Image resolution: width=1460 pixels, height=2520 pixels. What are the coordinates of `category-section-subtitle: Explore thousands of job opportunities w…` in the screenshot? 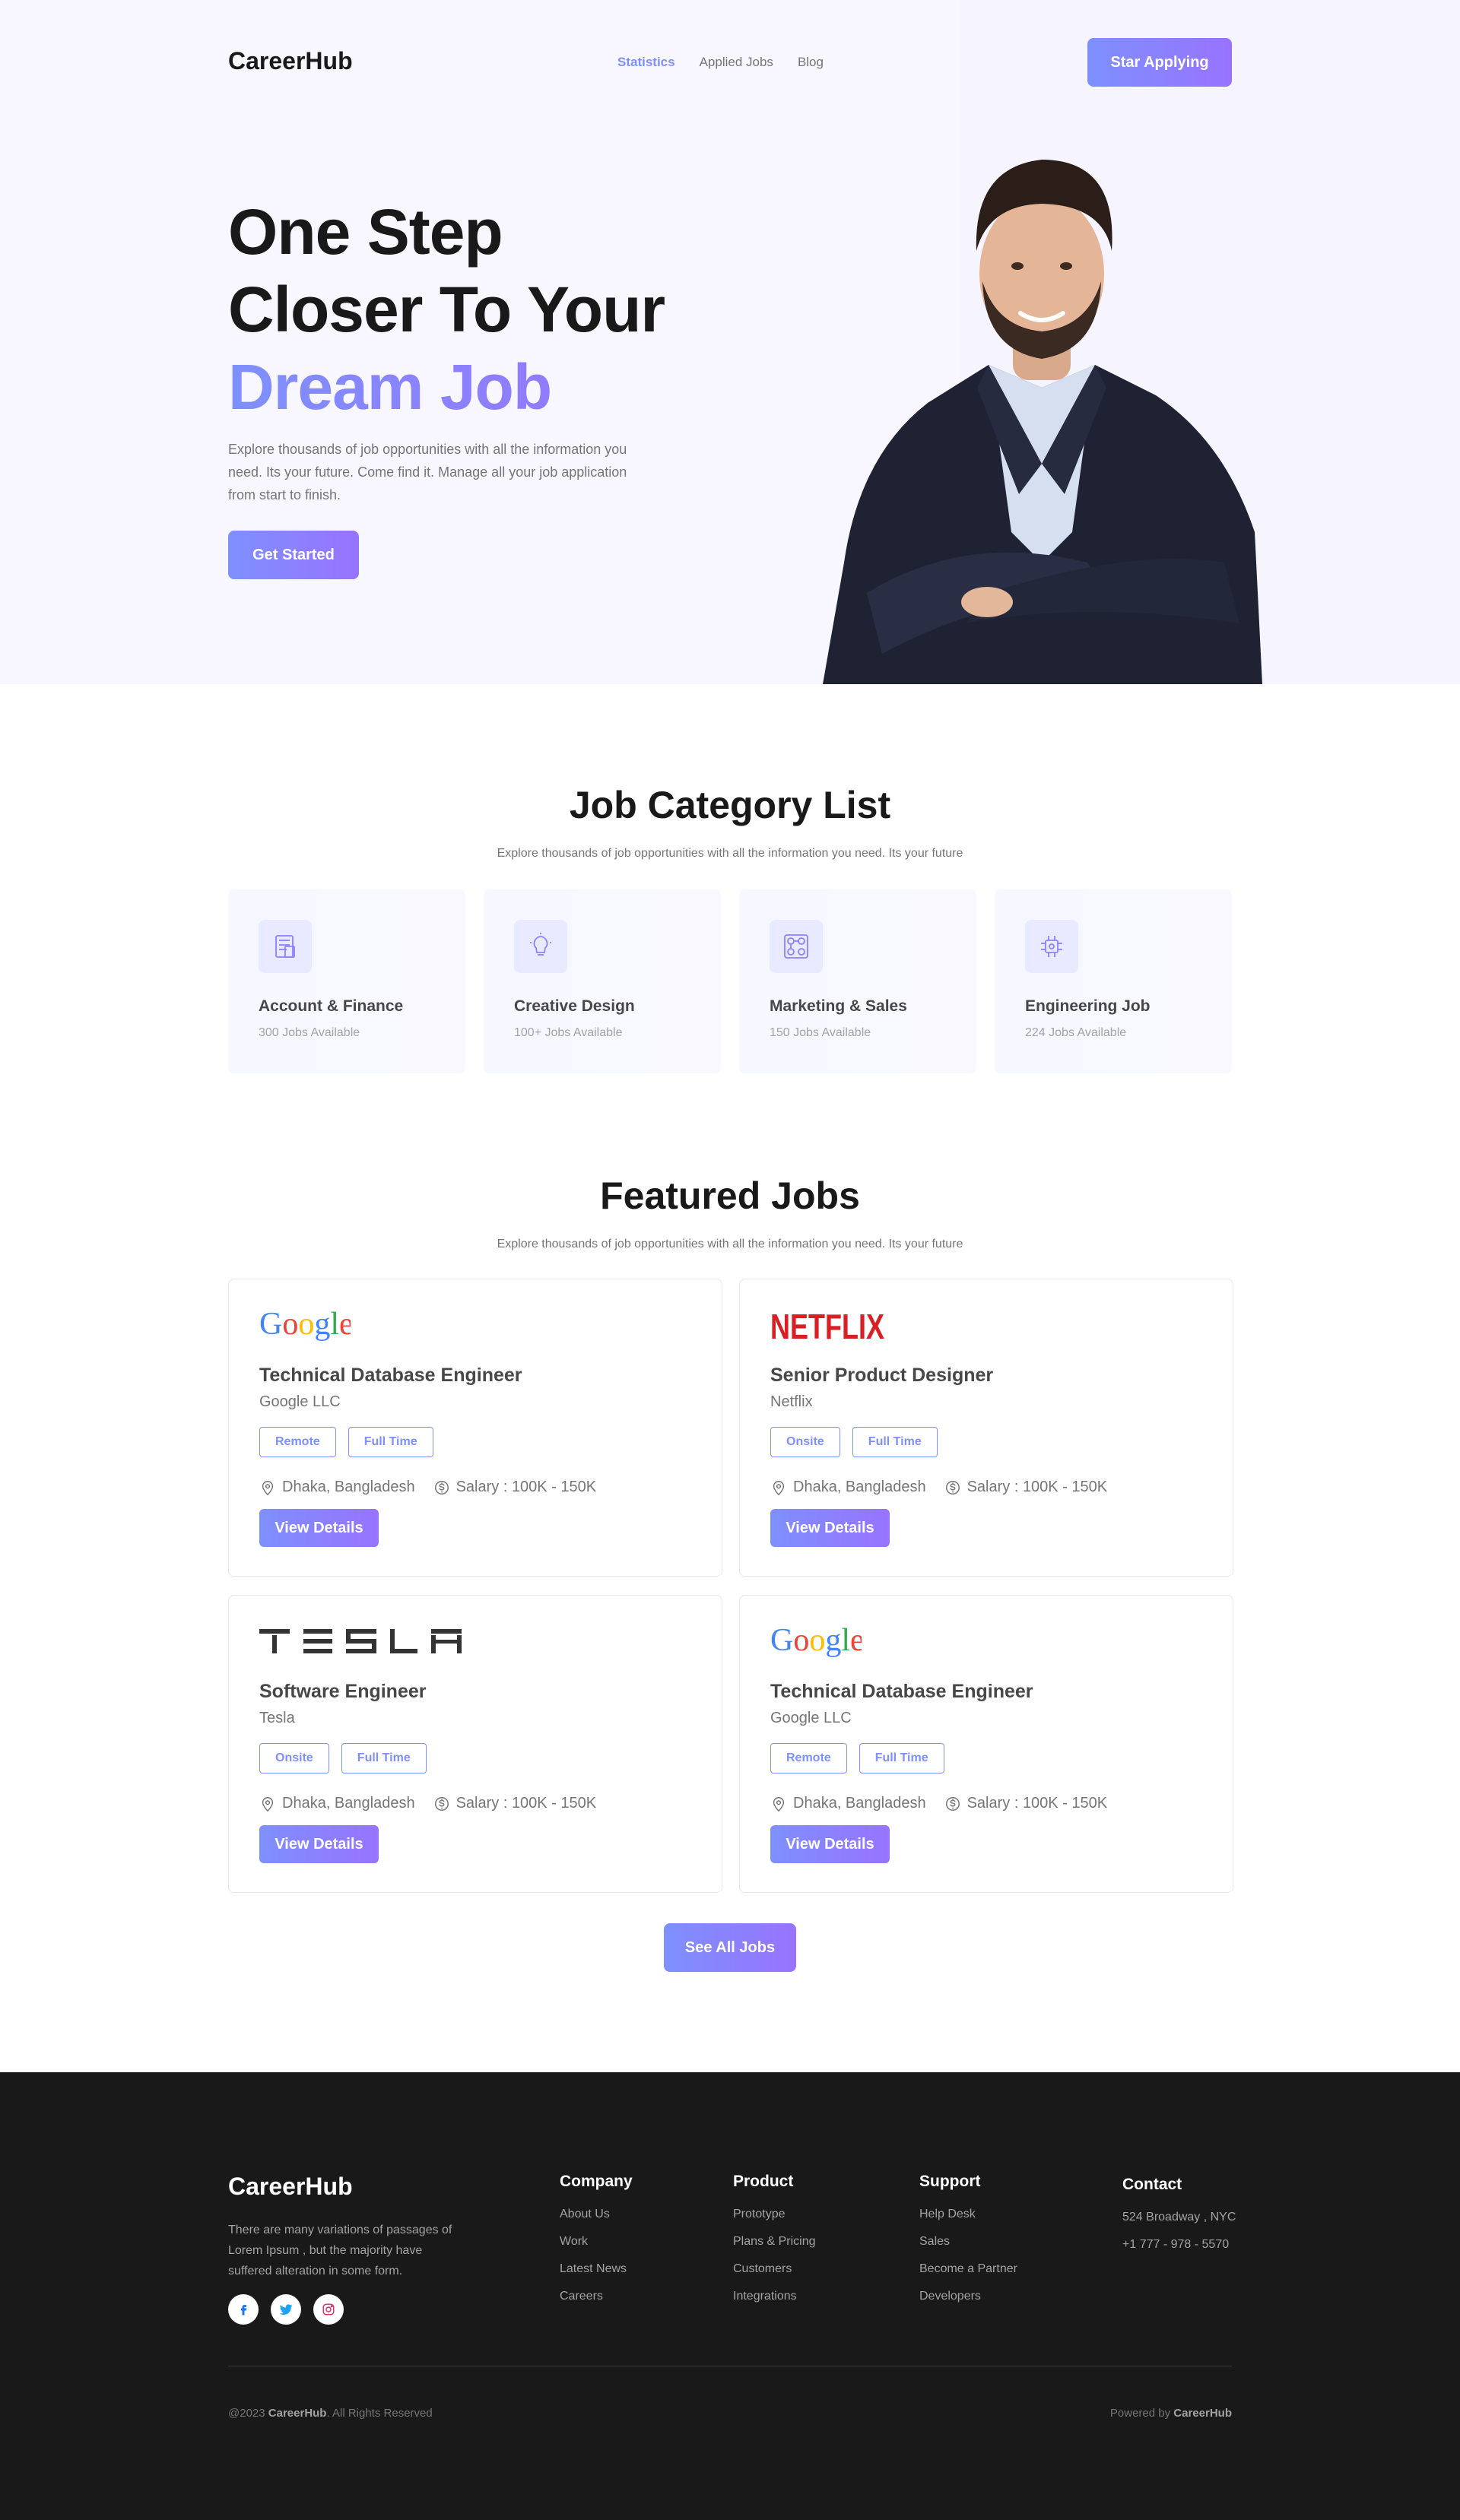 It's located at (730, 853).